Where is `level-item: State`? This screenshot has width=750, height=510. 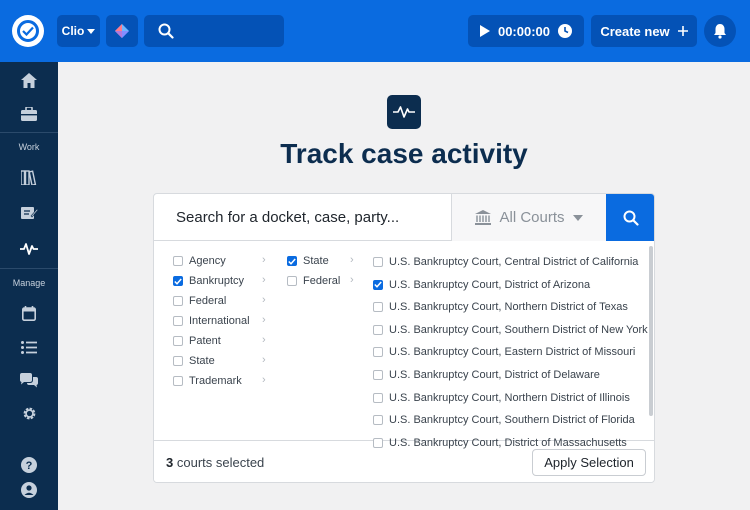
level-item: State is located at coordinates (308, 261).